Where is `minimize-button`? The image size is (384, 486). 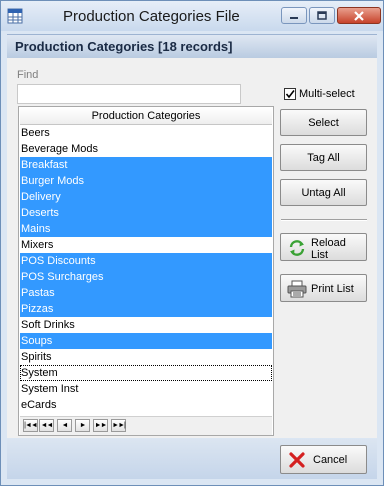
minimize-button is located at coordinates (294, 15).